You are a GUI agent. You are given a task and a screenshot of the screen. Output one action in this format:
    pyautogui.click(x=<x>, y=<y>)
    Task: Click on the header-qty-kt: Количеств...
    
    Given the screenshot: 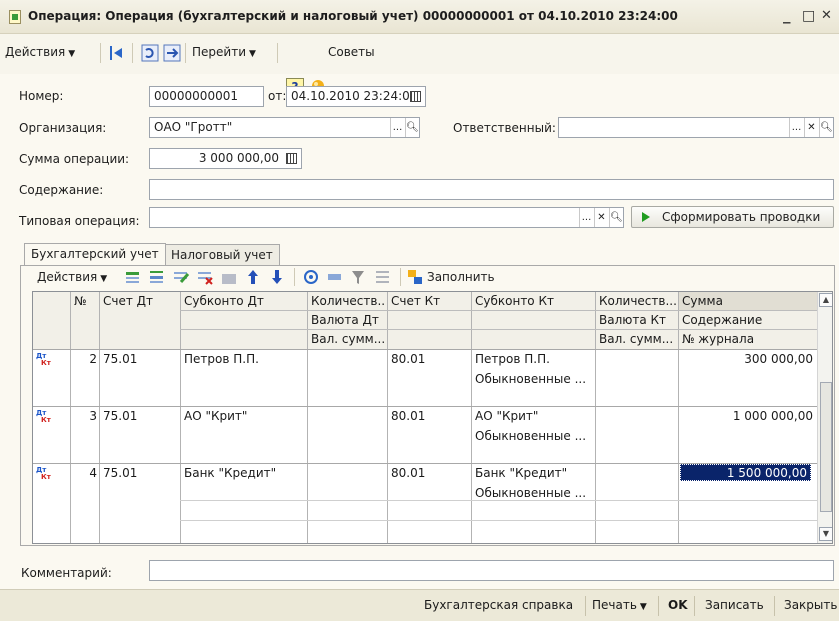 What is the action you would take?
    pyautogui.click(x=638, y=301)
    